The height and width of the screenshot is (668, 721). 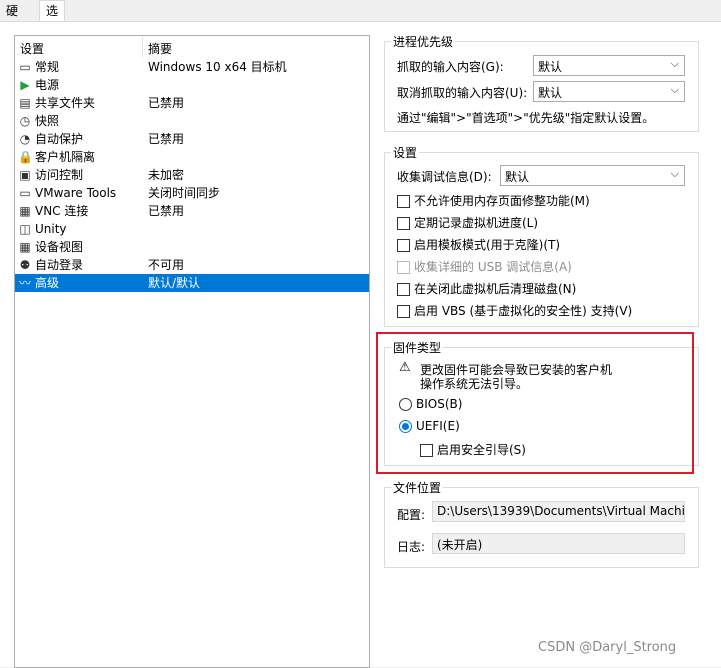 I want to click on list-item-name: 访问控制, so click(x=59, y=175).